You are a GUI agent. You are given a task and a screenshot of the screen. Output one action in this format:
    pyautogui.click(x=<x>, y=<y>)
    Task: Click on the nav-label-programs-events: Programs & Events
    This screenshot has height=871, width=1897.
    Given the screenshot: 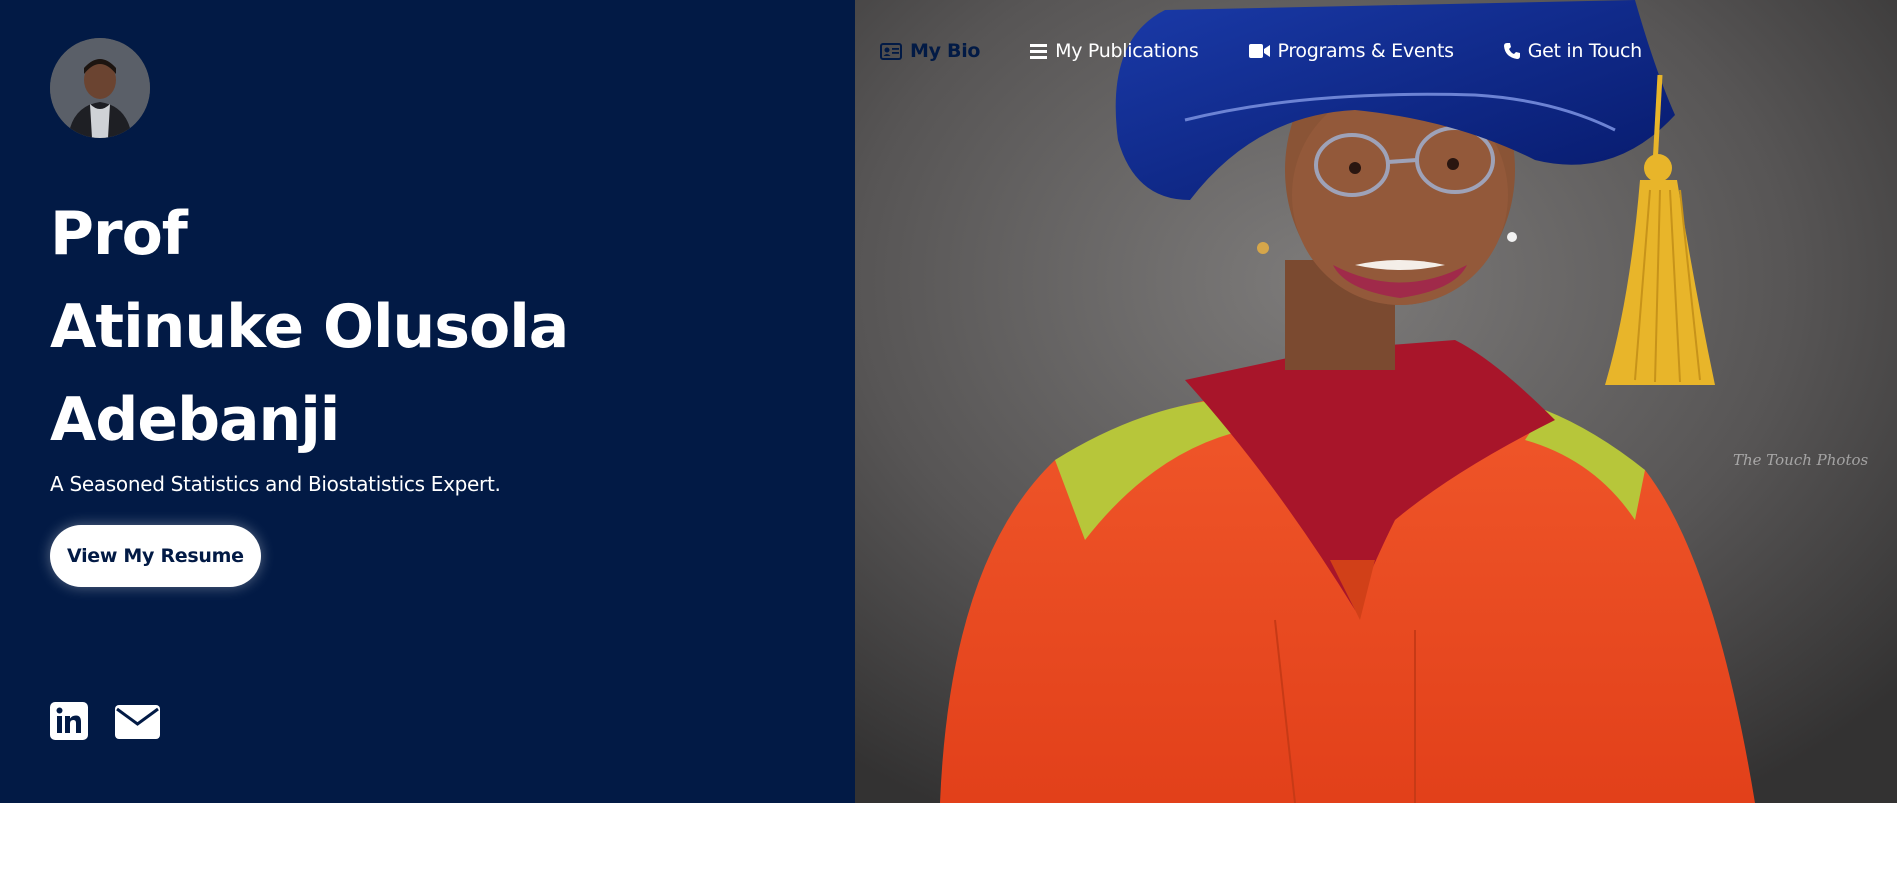 What is the action you would take?
    pyautogui.click(x=1366, y=51)
    